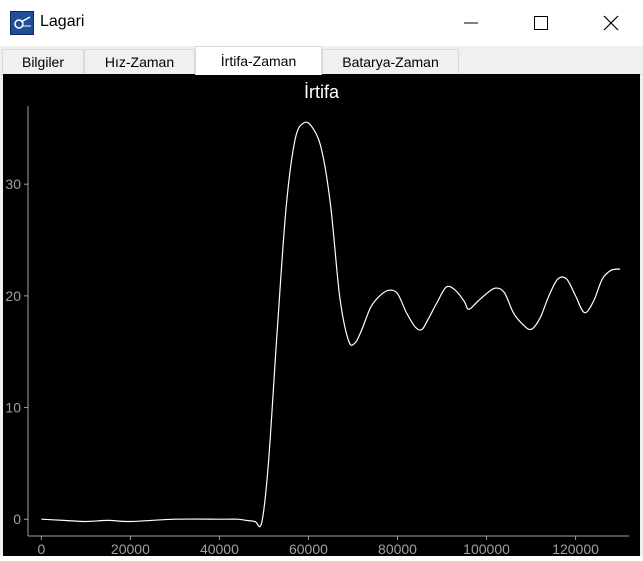  I want to click on x-tick-label: 40000, so click(219, 548).